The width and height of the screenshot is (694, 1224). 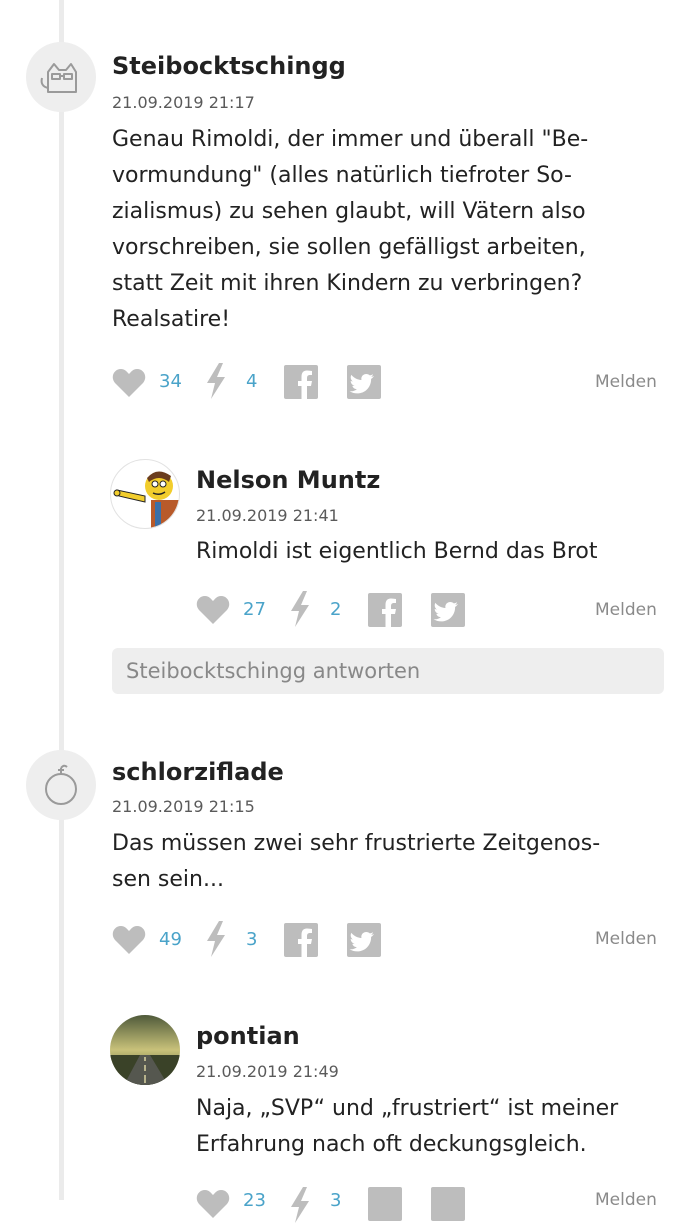 What do you see at coordinates (254, 1200) in the screenshot?
I see `like-count: 23` at bounding box center [254, 1200].